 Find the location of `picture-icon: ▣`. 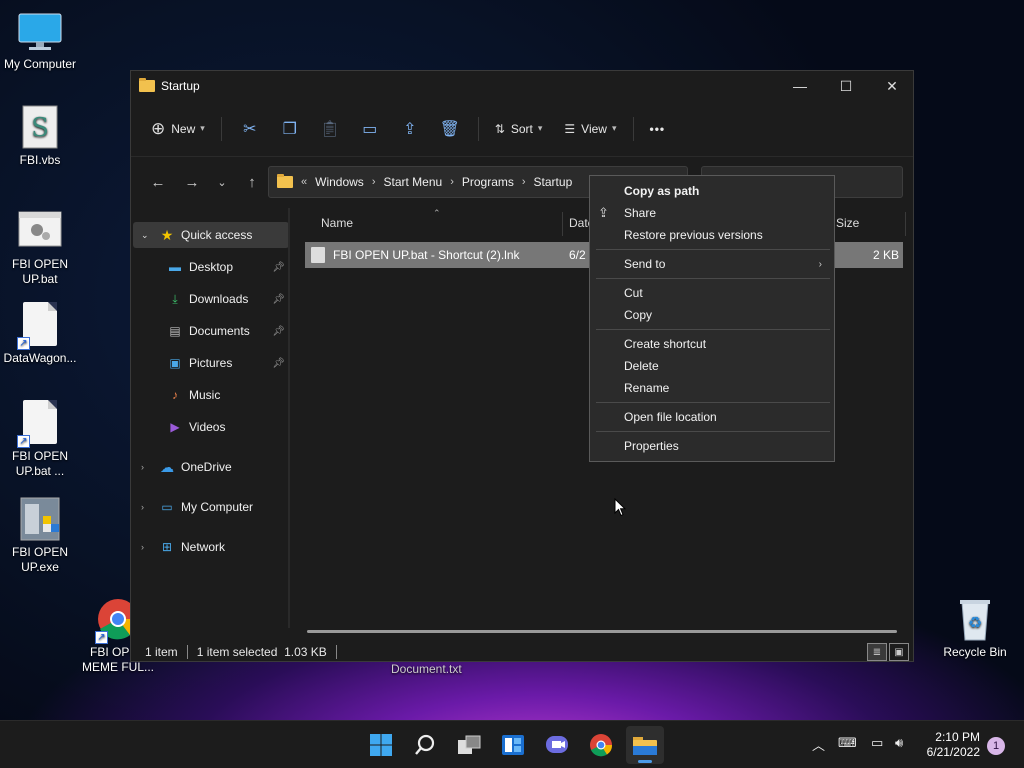

picture-icon: ▣ is located at coordinates (175, 363).